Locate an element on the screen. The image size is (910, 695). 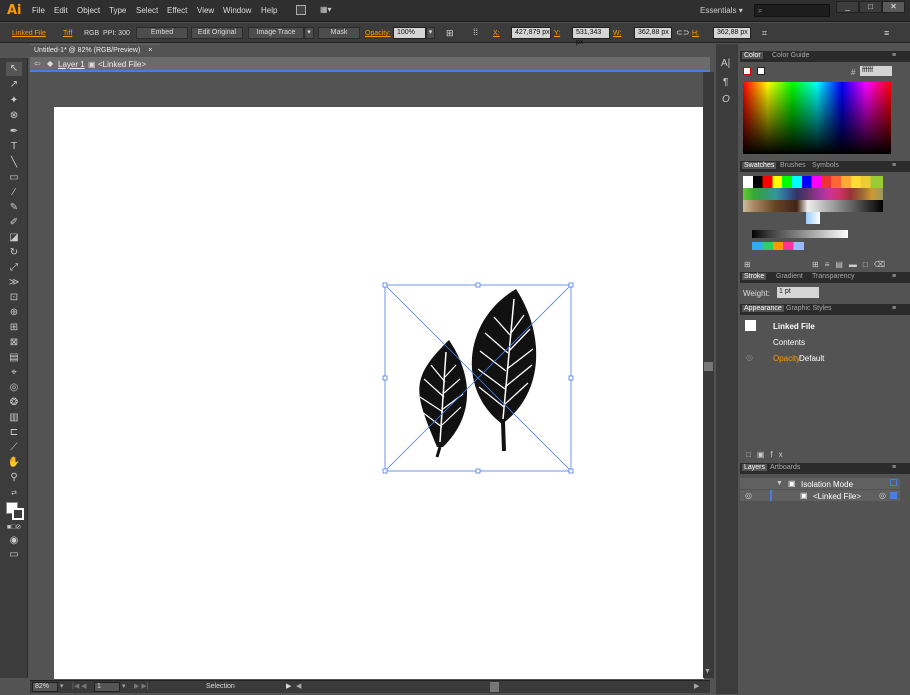
opentype-panel-icon: O is located at coordinates (726, 99).